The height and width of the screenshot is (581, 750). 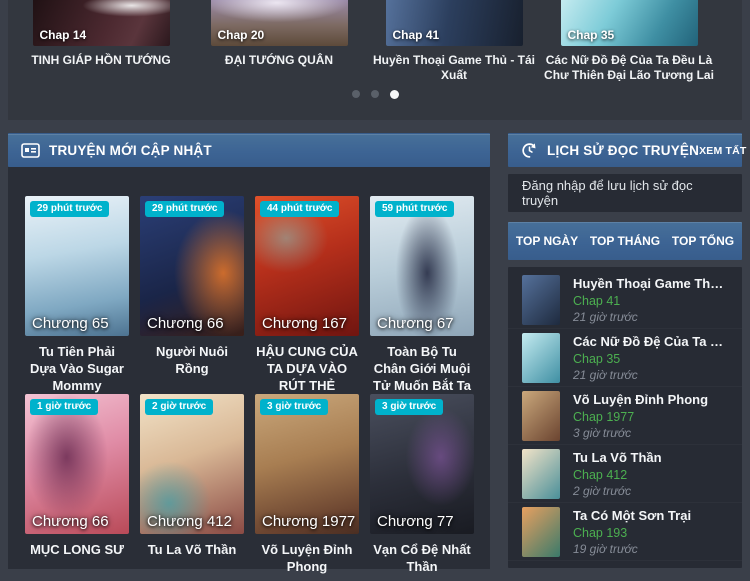 What do you see at coordinates (703, 241) in the screenshot?
I see `tab-top-total: TOP TỔNG` at bounding box center [703, 241].